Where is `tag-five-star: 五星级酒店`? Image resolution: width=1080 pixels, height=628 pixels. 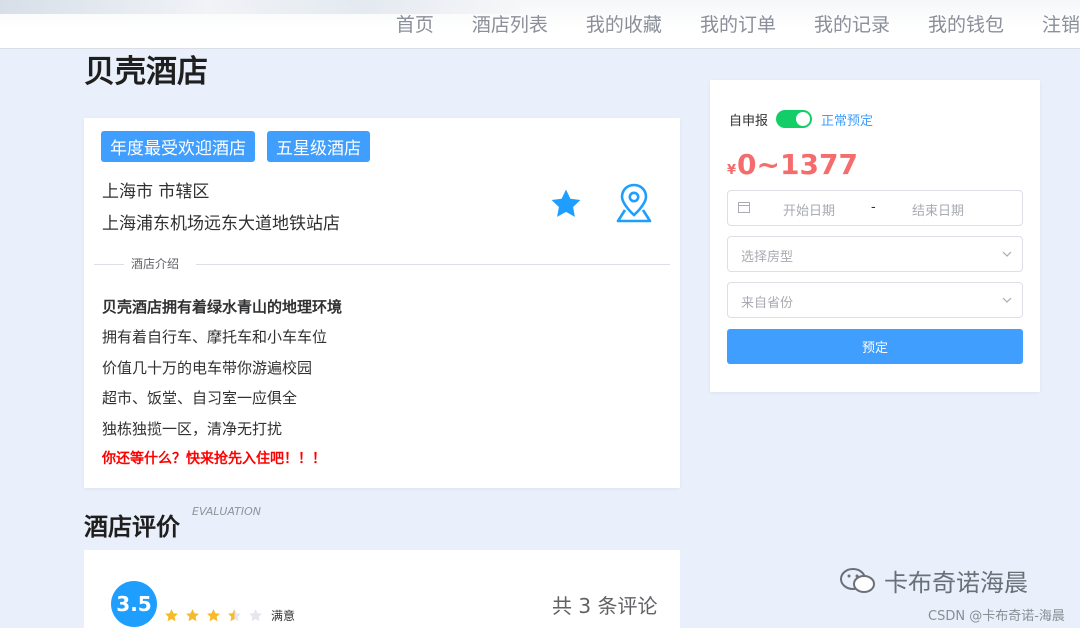 tag-five-star: 五星级酒店 is located at coordinates (318, 146).